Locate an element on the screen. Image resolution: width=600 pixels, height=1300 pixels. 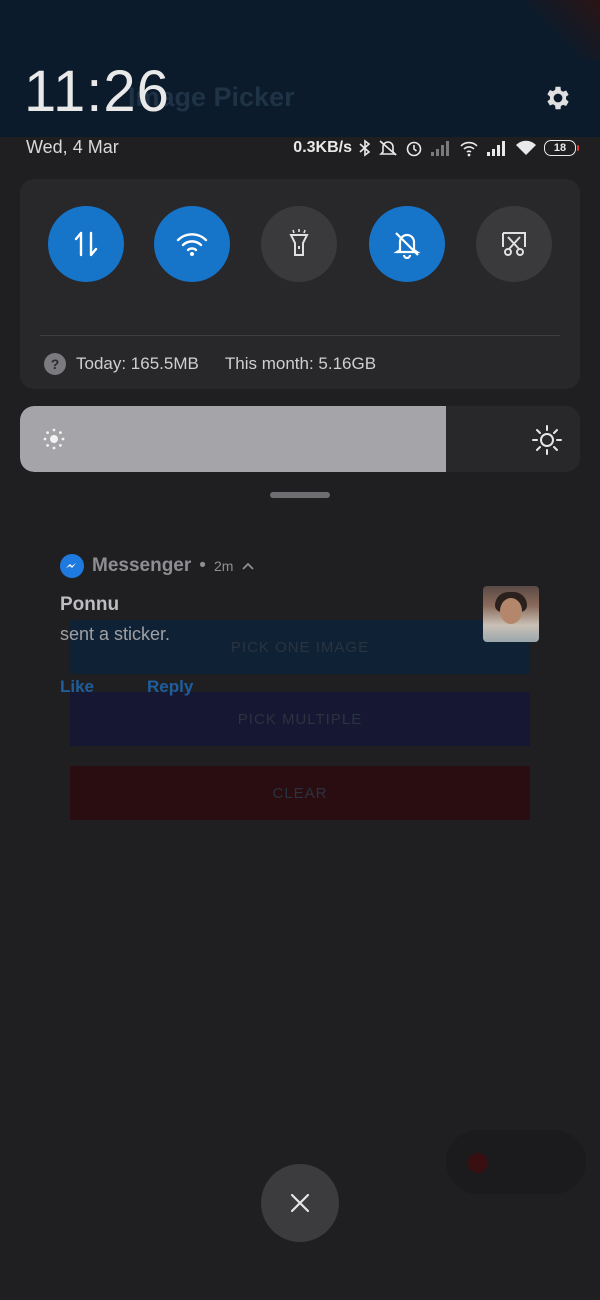
bell-off-icon is located at coordinates (407, 245).